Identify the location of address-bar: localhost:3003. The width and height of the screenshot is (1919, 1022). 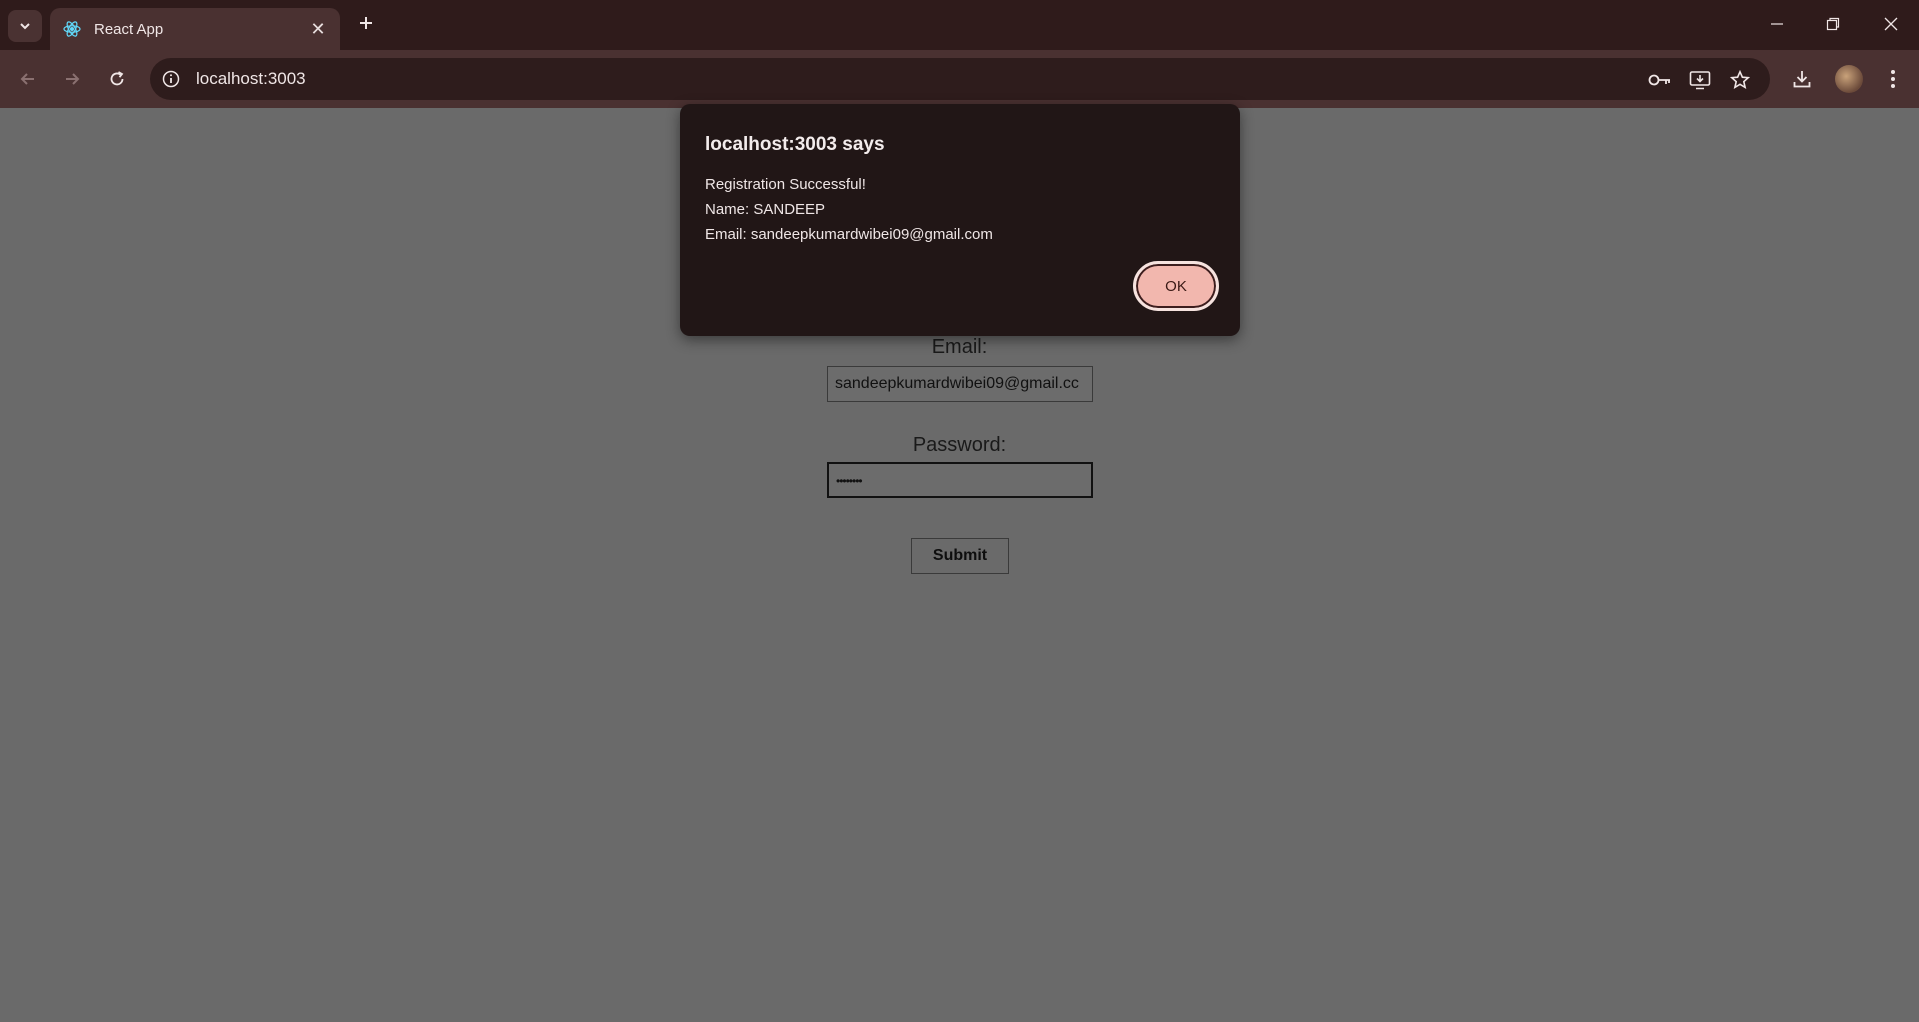
(960, 79).